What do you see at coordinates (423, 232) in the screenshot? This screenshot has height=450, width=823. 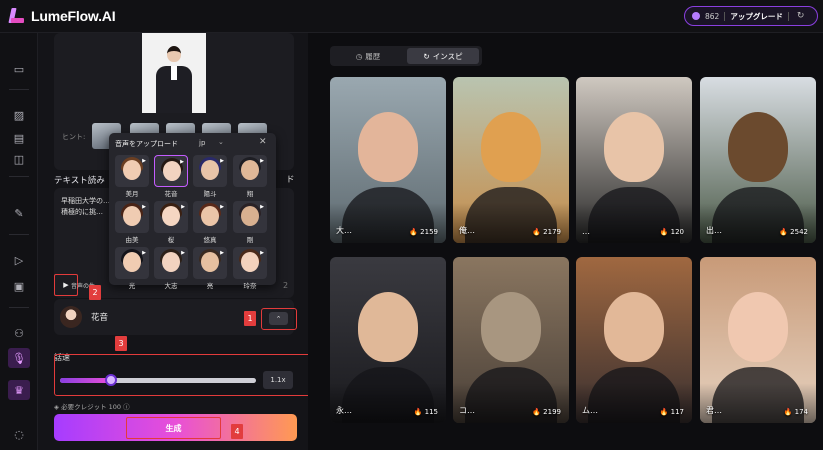 I see `like-count: 🔥 2159` at bounding box center [423, 232].